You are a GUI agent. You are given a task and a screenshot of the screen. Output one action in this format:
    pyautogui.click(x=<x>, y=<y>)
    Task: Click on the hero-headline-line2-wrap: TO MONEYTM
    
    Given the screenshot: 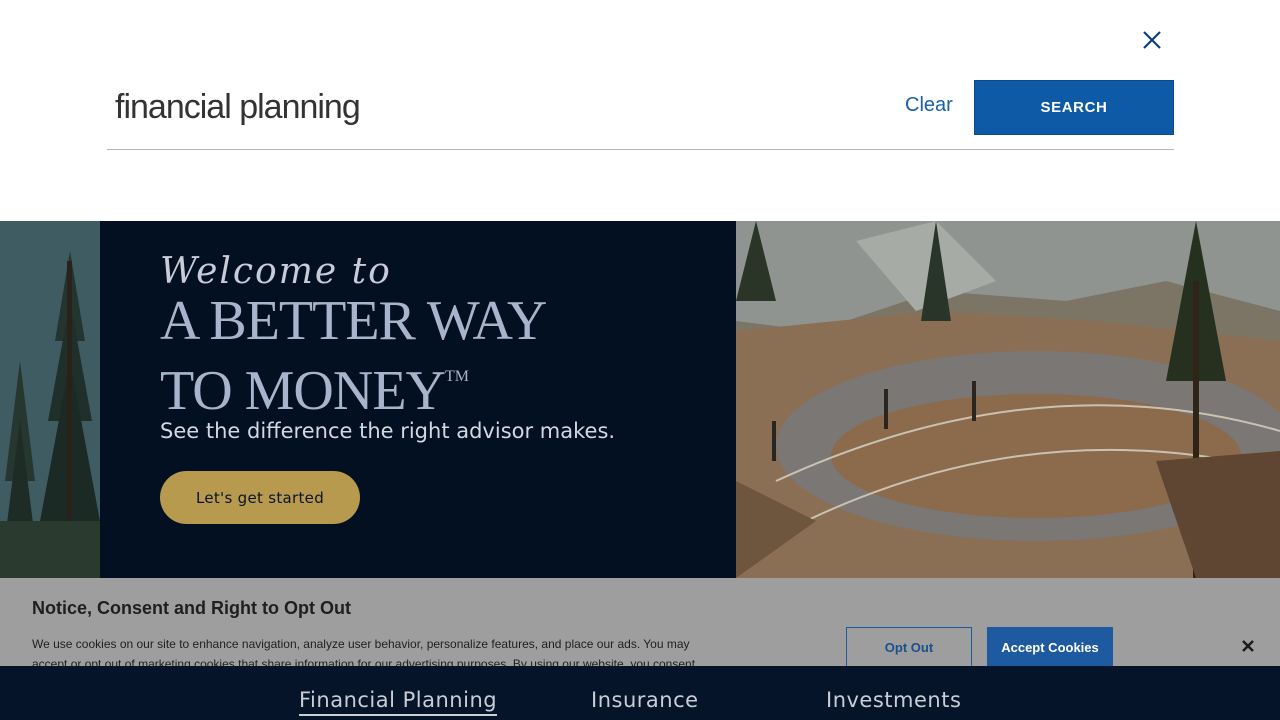 What is the action you would take?
    pyautogui.click(x=353, y=384)
    